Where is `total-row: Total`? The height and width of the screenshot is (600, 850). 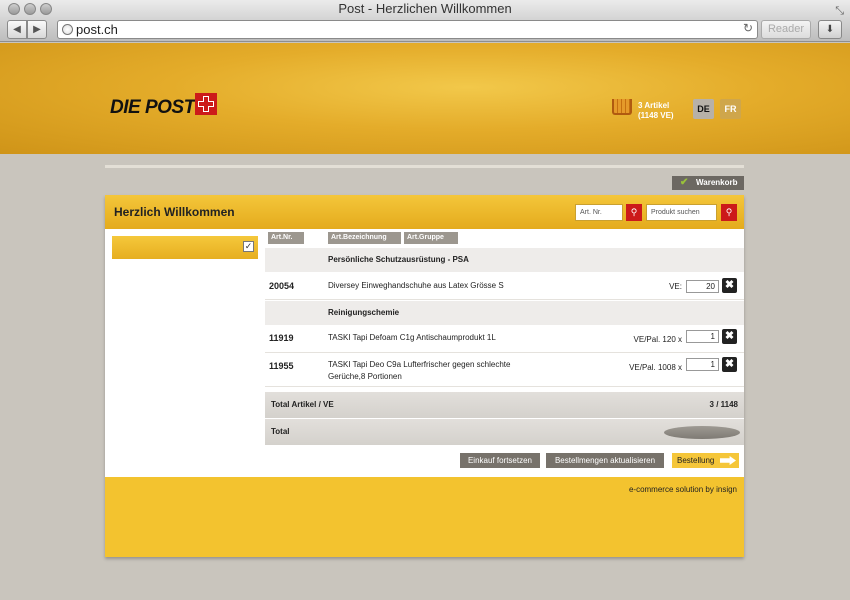
total-row: Total is located at coordinates (504, 432).